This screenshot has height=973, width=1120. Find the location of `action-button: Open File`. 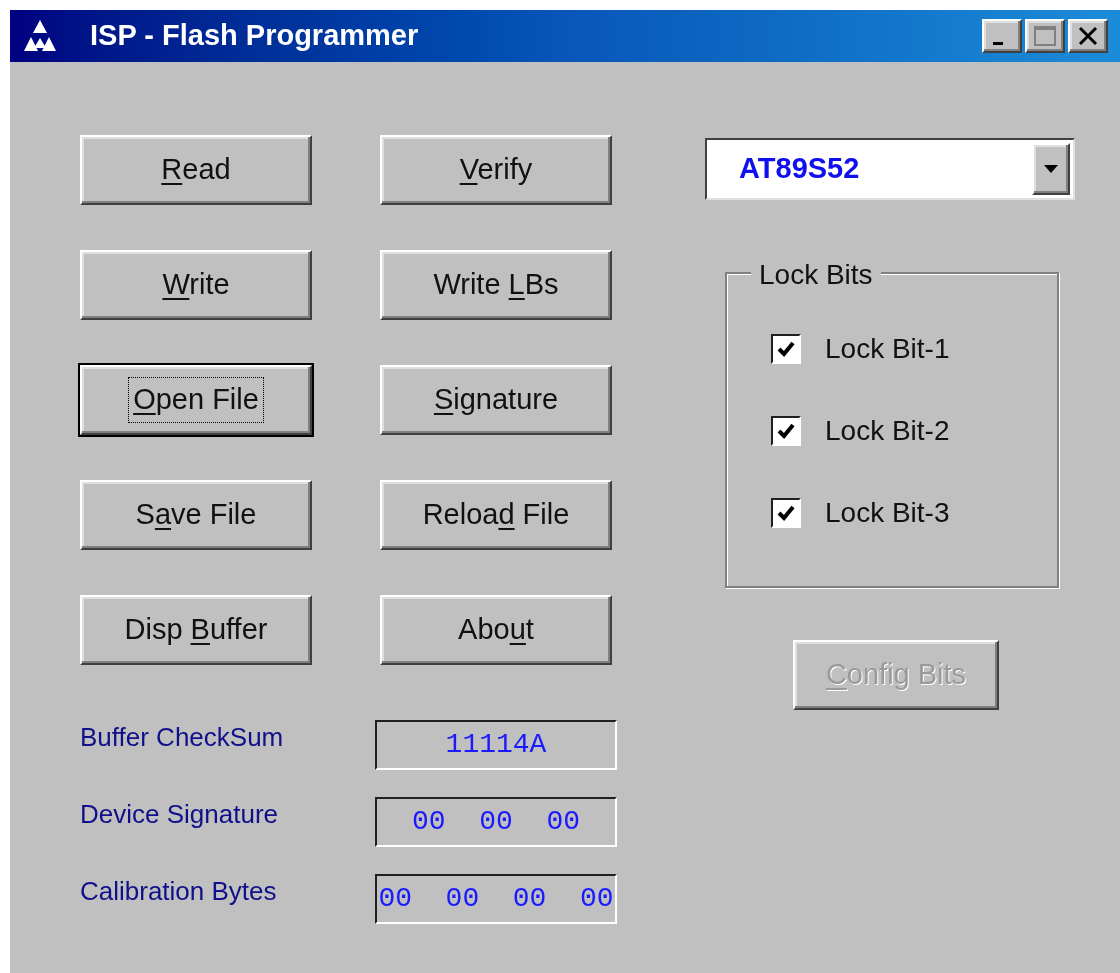

action-button: Open File is located at coordinates (196, 400).